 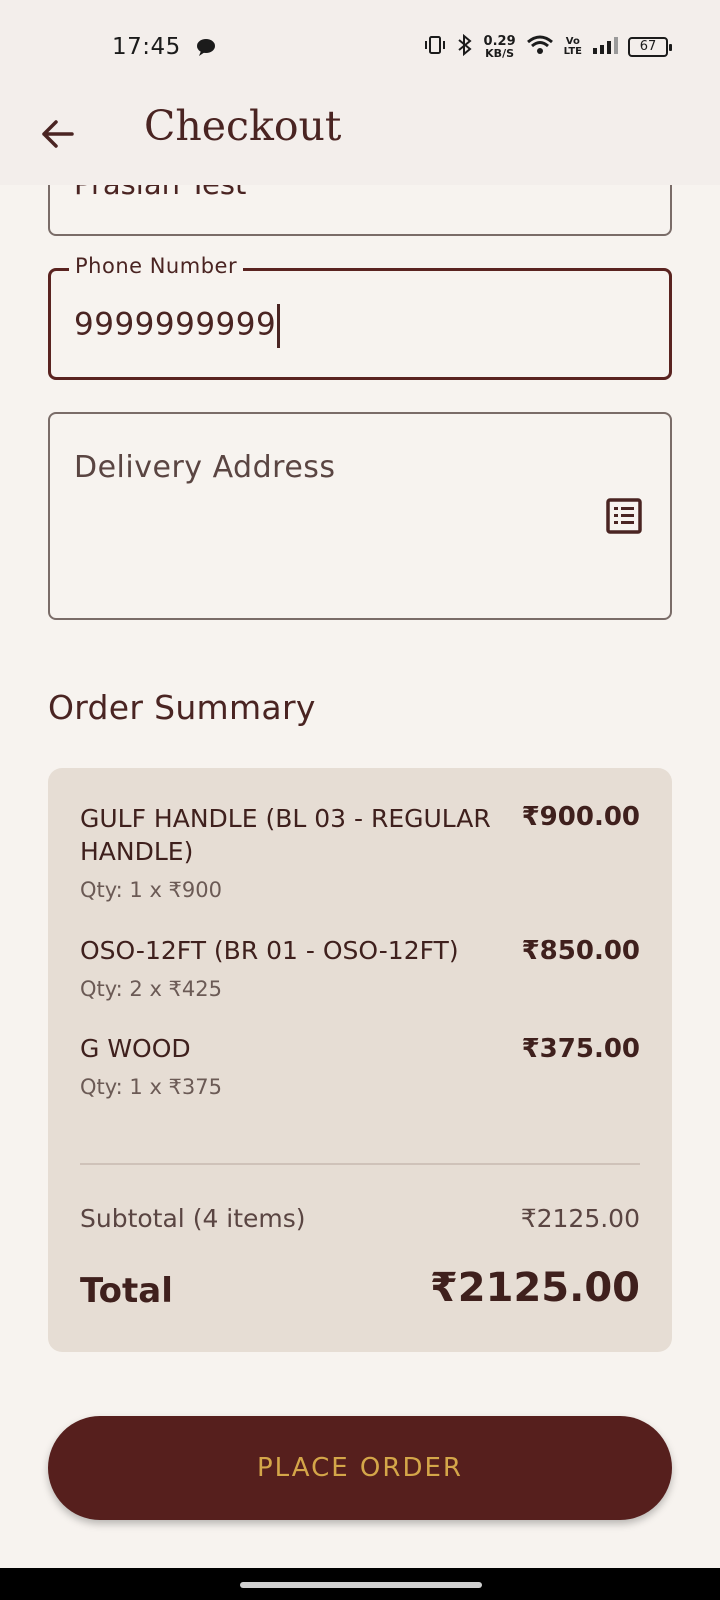 I want to click on order-item: G WOOD ₹375.00 Qty: 1 x ₹375, so click(x=360, y=1065).